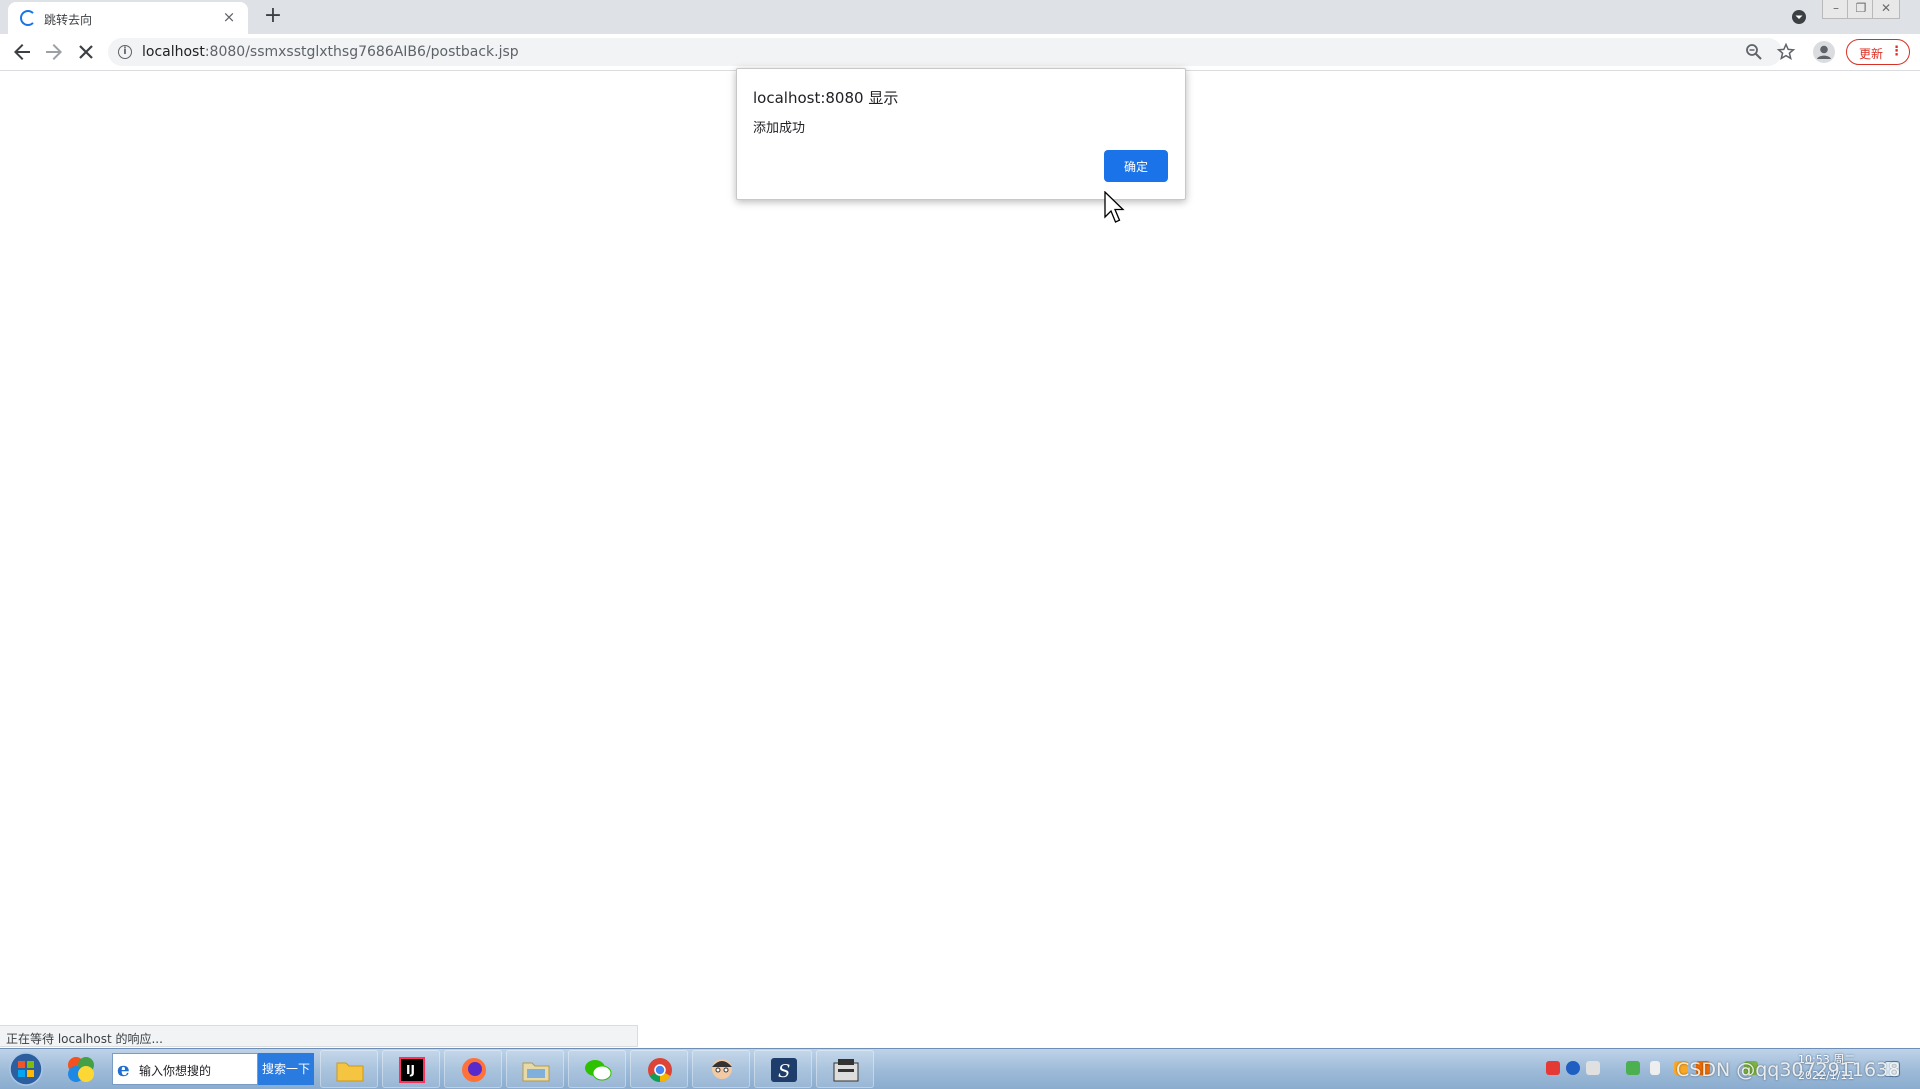  I want to click on wechat-icon, so click(598, 1070).